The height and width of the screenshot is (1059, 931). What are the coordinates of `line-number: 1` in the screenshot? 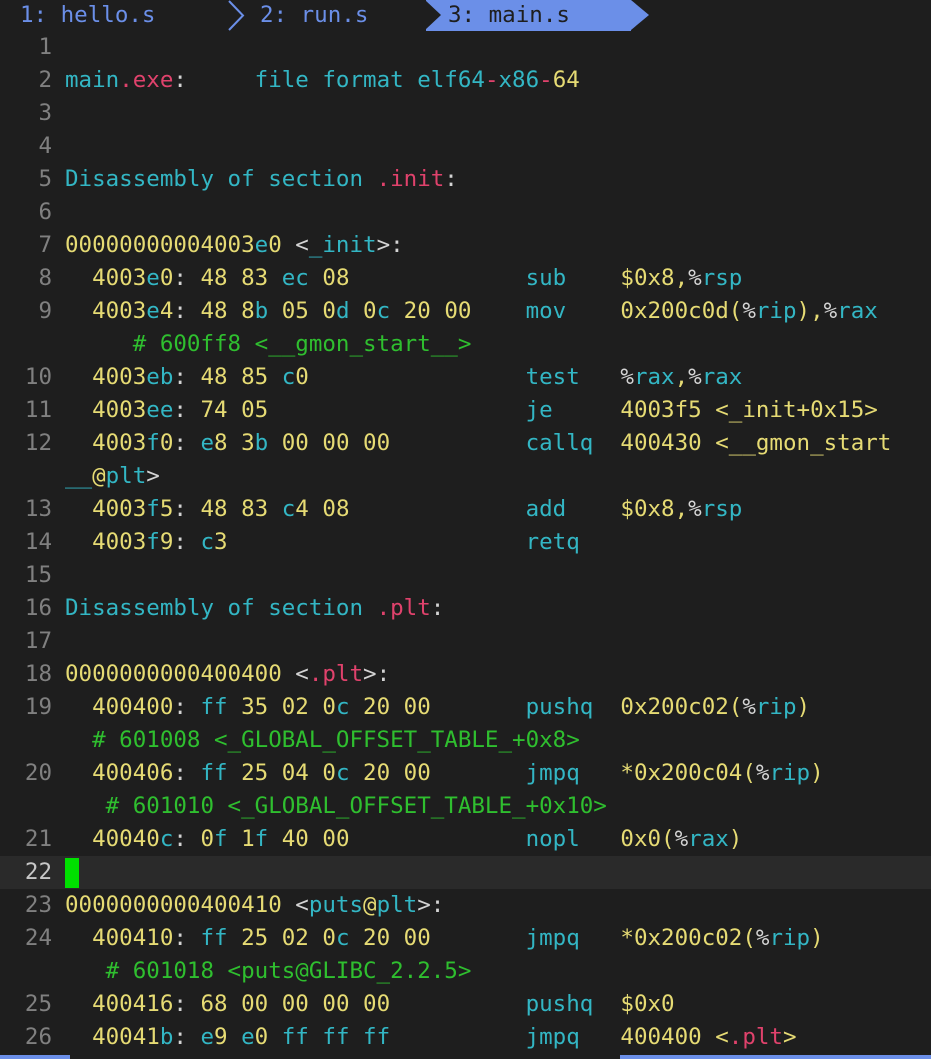 It's located at (45, 47).